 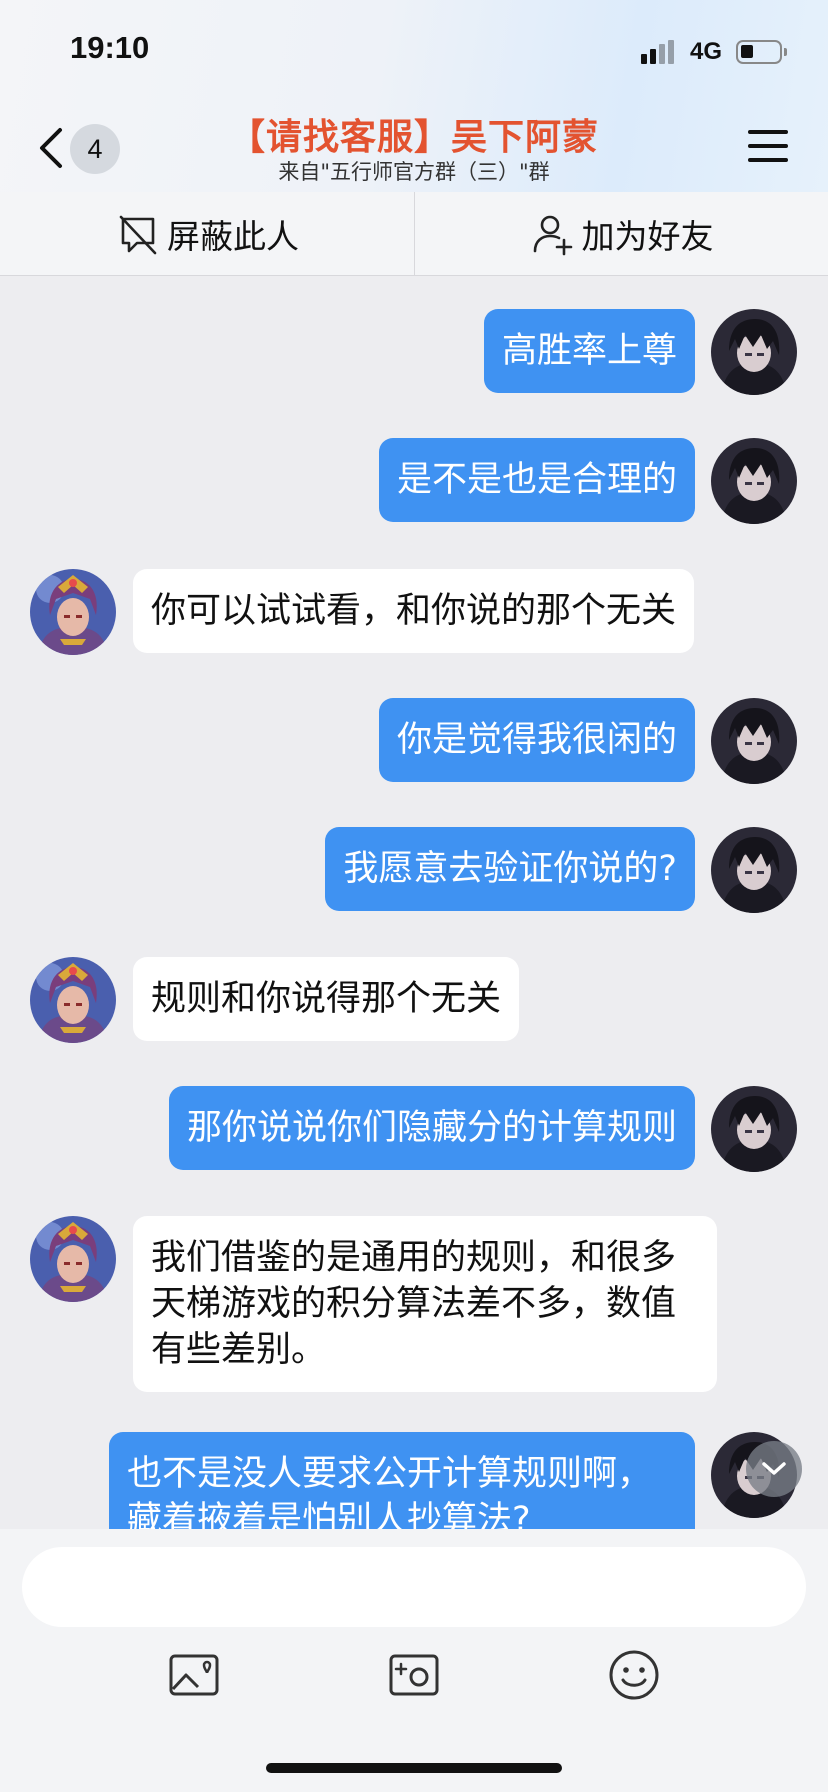 What do you see at coordinates (425, 1304) in the screenshot?
I see `message-bubble: 我们借鉴的是通用的规则，和很多天梯游戏的积分算法差不多，数值有些差别。` at bounding box center [425, 1304].